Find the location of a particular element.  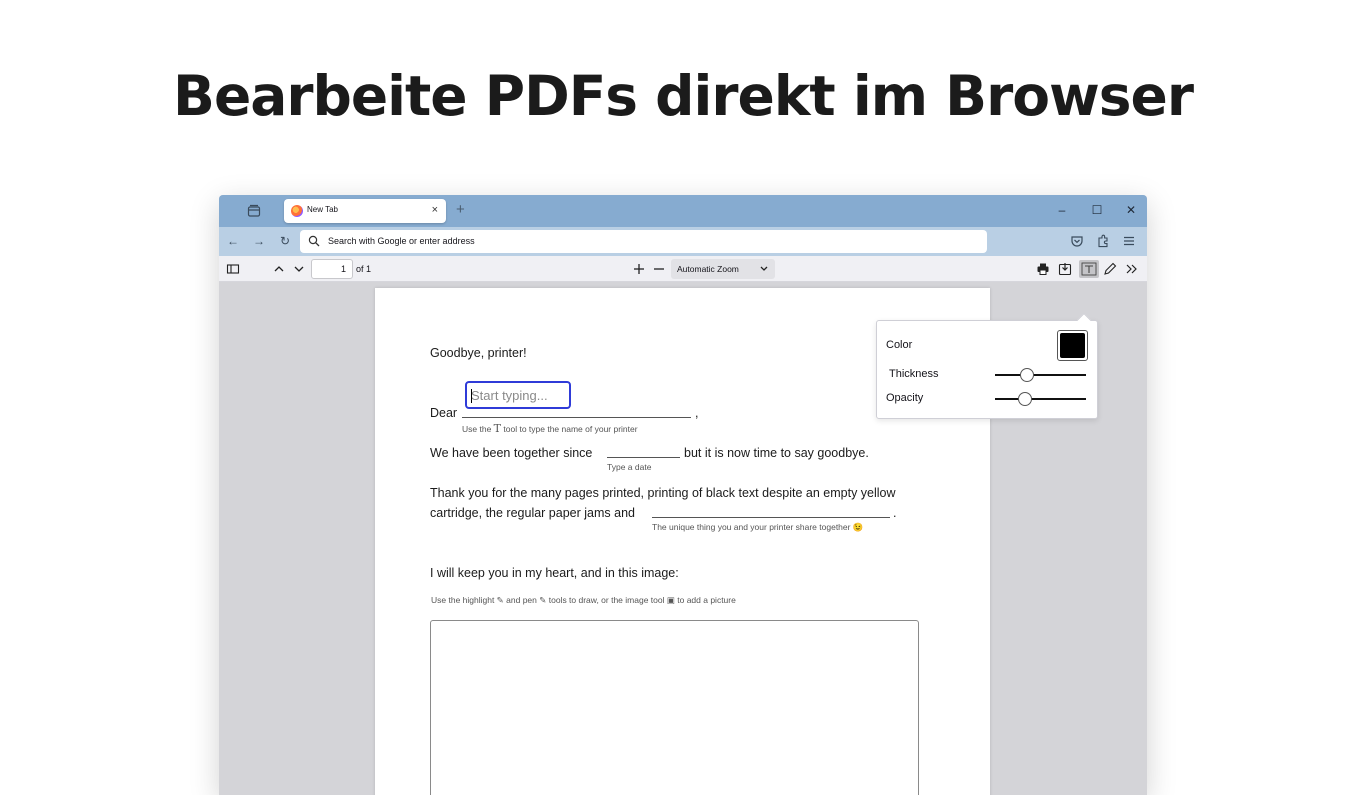

pdf-toolbar: 1 of 1 Automatic Zoom is located at coordinates (683, 269).